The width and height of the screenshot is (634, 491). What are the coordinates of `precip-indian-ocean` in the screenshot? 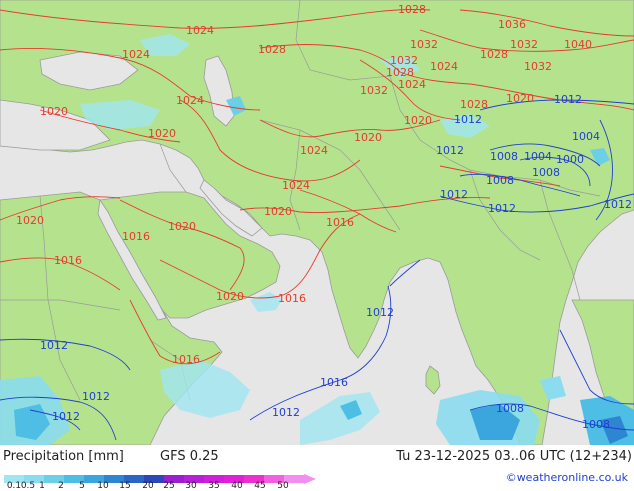 It's located at (340, 418).